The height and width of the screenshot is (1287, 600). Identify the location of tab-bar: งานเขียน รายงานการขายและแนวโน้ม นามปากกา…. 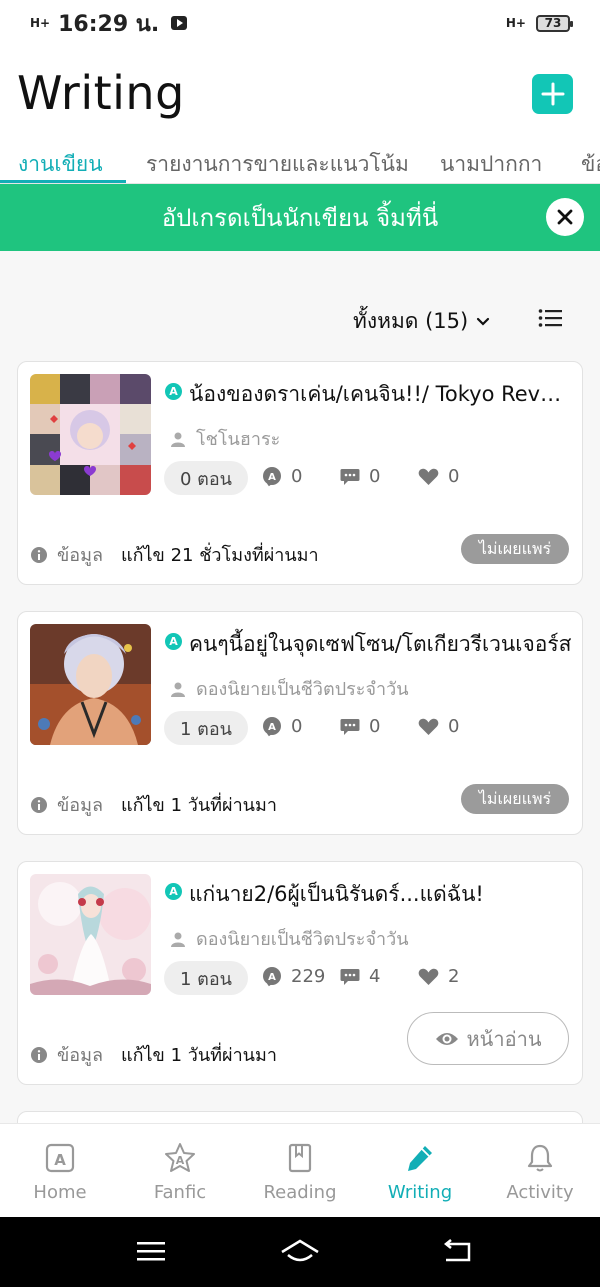
(300, 163).